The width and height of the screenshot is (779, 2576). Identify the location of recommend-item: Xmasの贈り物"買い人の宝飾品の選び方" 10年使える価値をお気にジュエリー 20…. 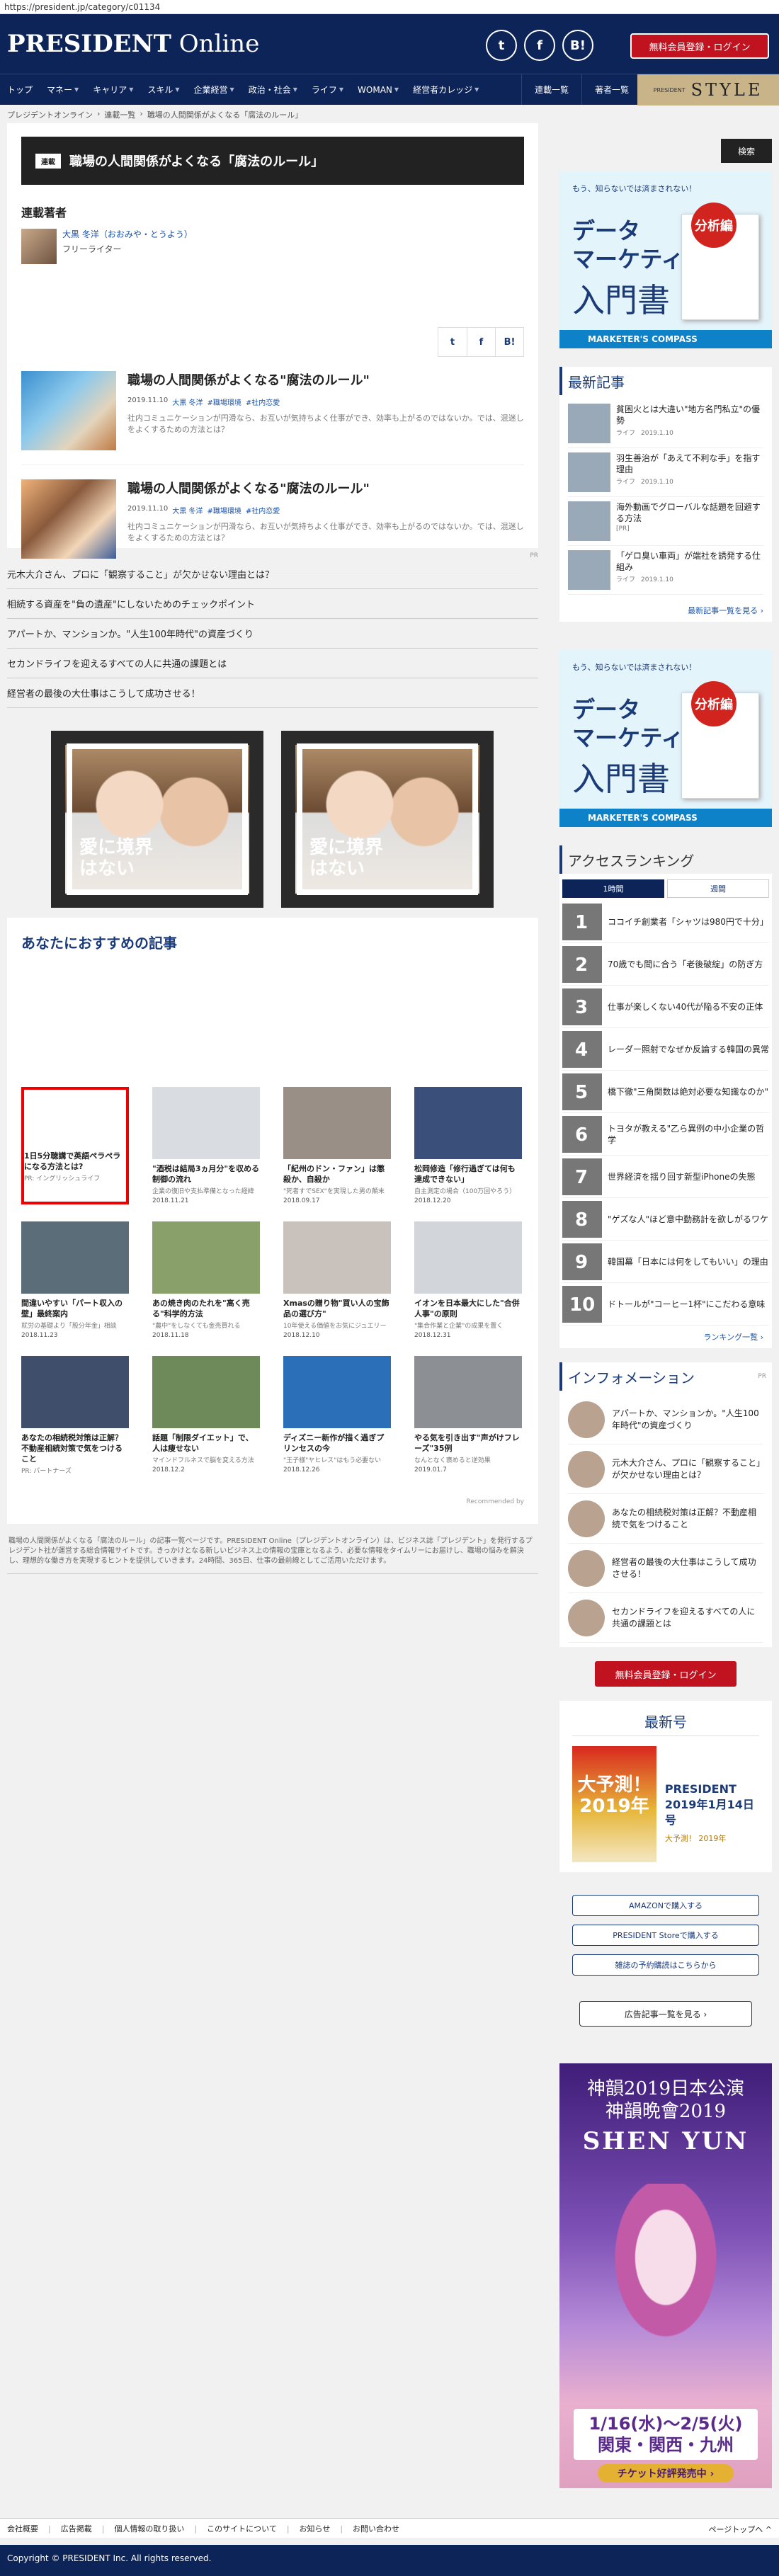
(337, 1280).